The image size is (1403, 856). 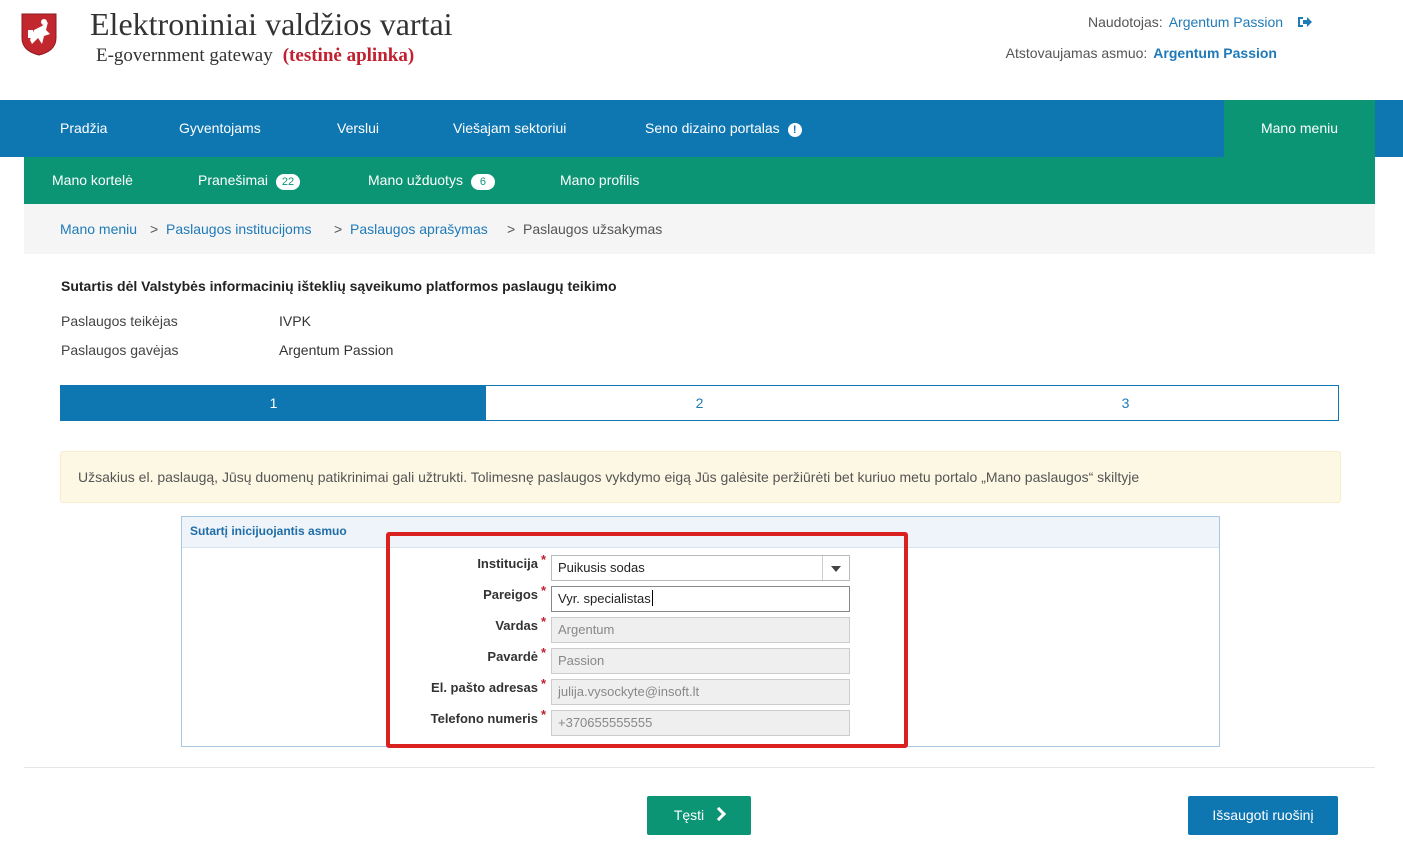 I want to click on nav-verslui: Verslui, so click(x=358, y=128).